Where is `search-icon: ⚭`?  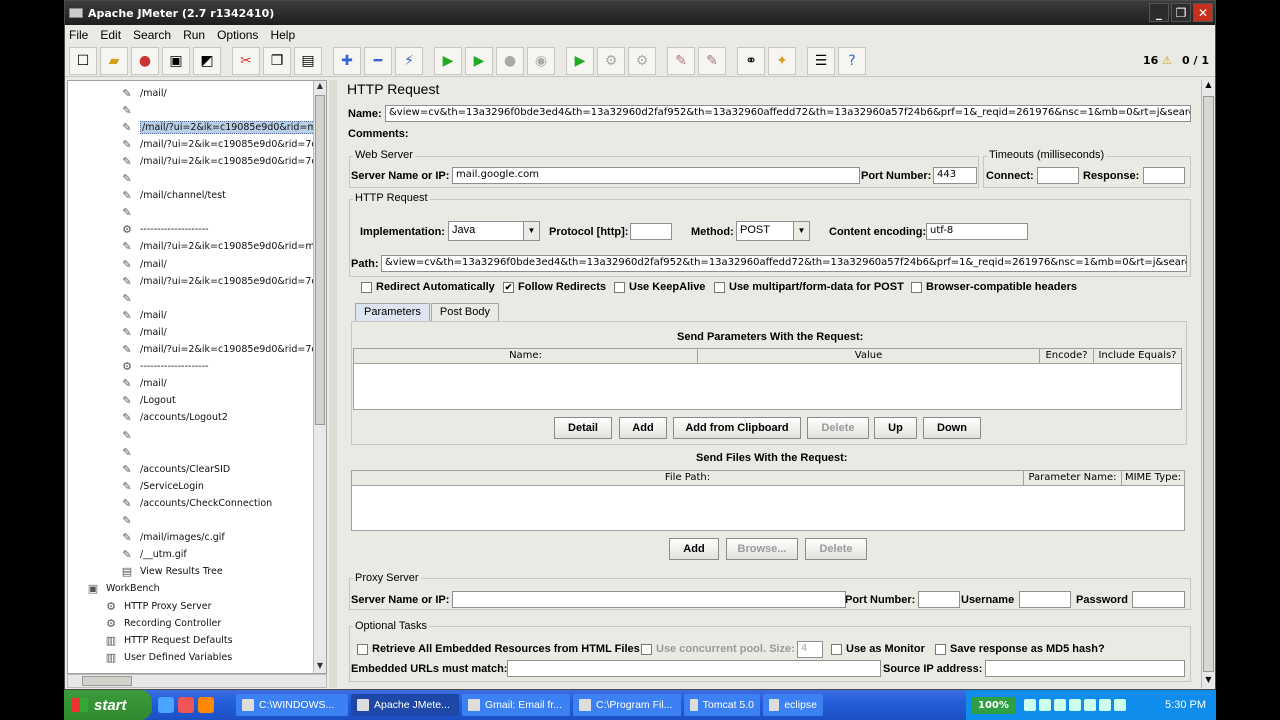 search-icon: ⚭ is located at coordinates (751, 60).